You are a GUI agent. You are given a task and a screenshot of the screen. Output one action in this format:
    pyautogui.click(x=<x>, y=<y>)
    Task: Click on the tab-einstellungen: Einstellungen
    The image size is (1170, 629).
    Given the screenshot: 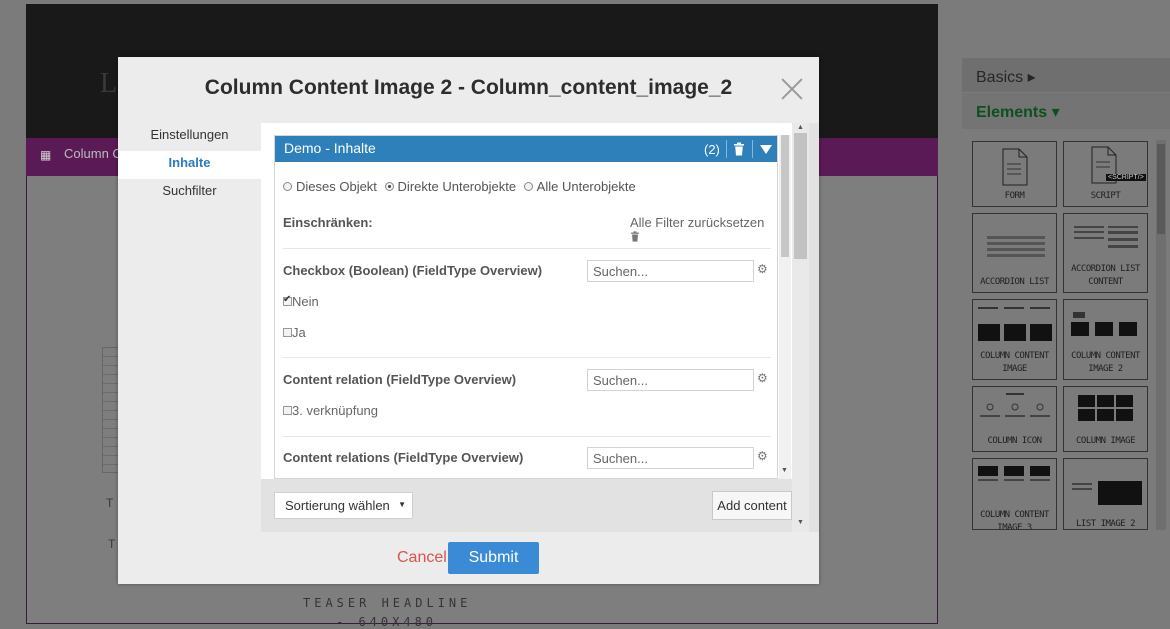 What is the action you would take?
    pyautogui.click(x=189, y=137)
    